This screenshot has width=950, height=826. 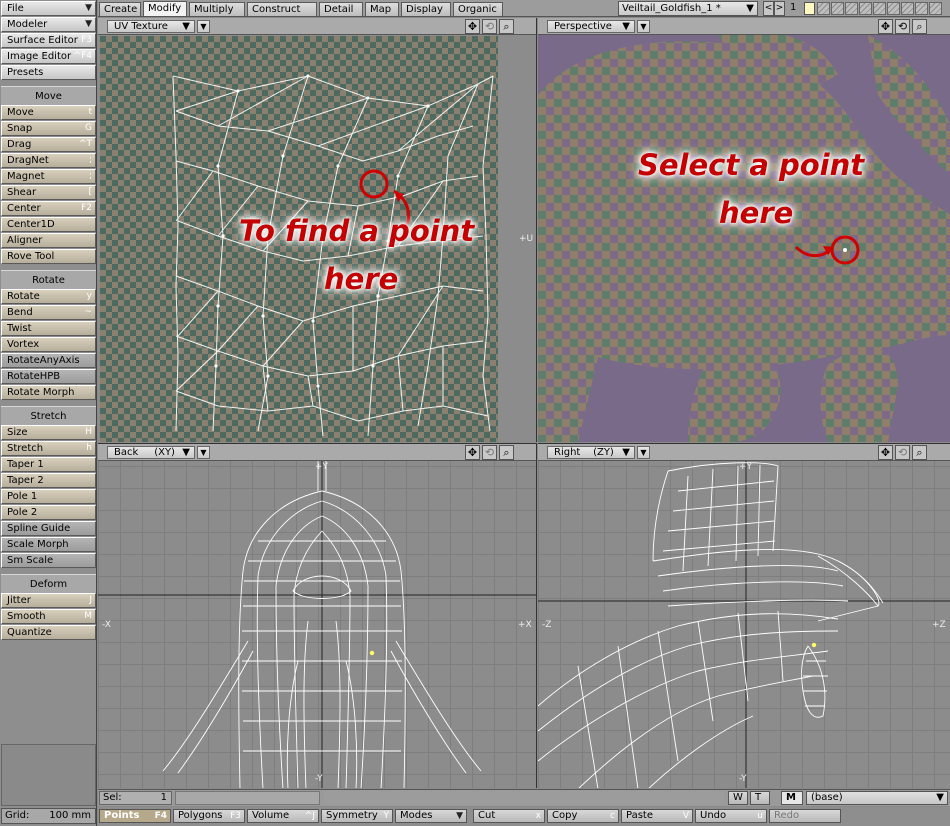 I want to click on tool-shortcut: t, so click(x=90, y=112).